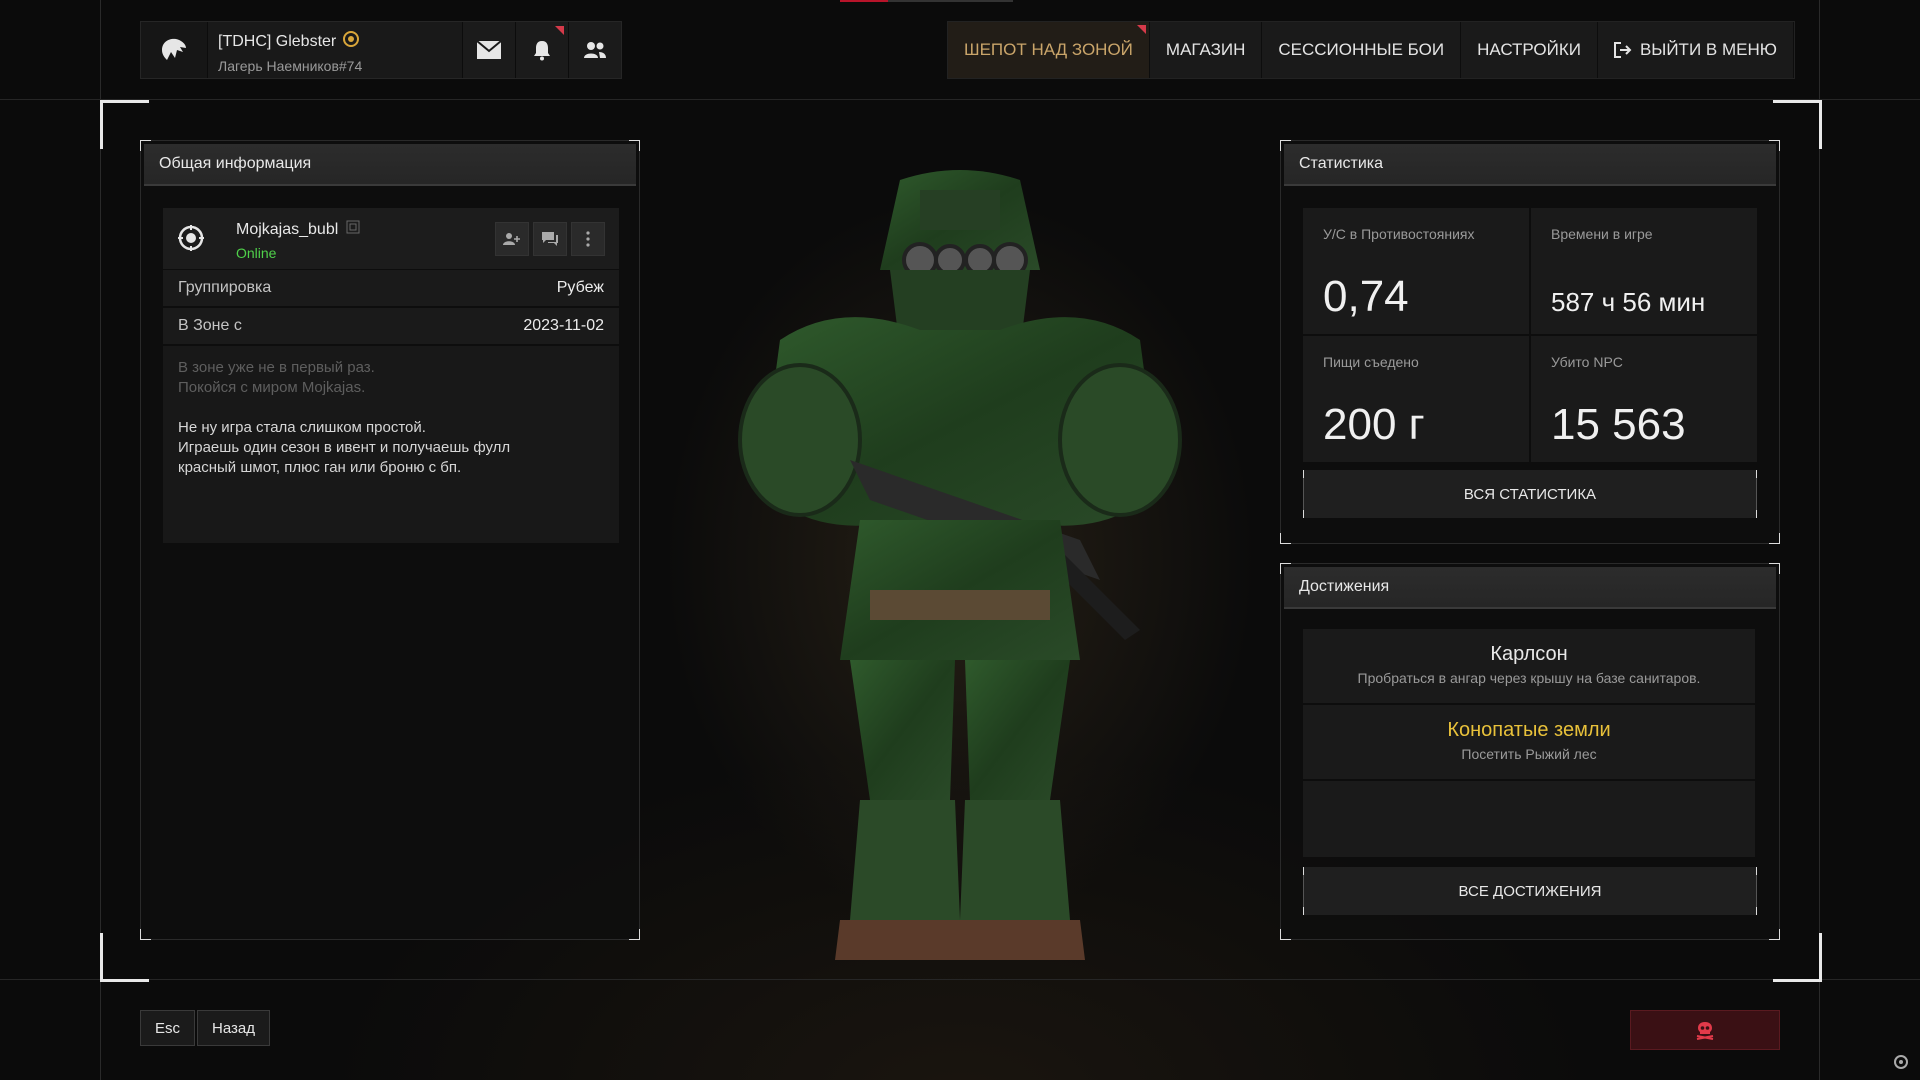 The width and height of the screenshot is (1920, 1080). What do you see at coordinates (1530, 891) in the screenshot?
I see `all-achievements-button: ВСЕ ДОСТИЖЕНИЯ` at bounding box center [1530, 891].